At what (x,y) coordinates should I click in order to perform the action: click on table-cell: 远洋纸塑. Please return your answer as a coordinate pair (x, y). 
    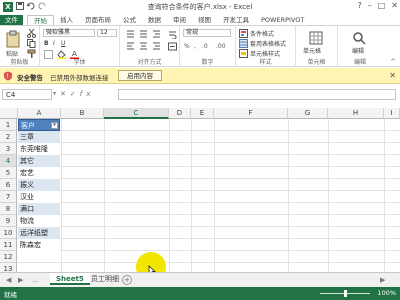
    Looking at the image, I should click on (39, 233).